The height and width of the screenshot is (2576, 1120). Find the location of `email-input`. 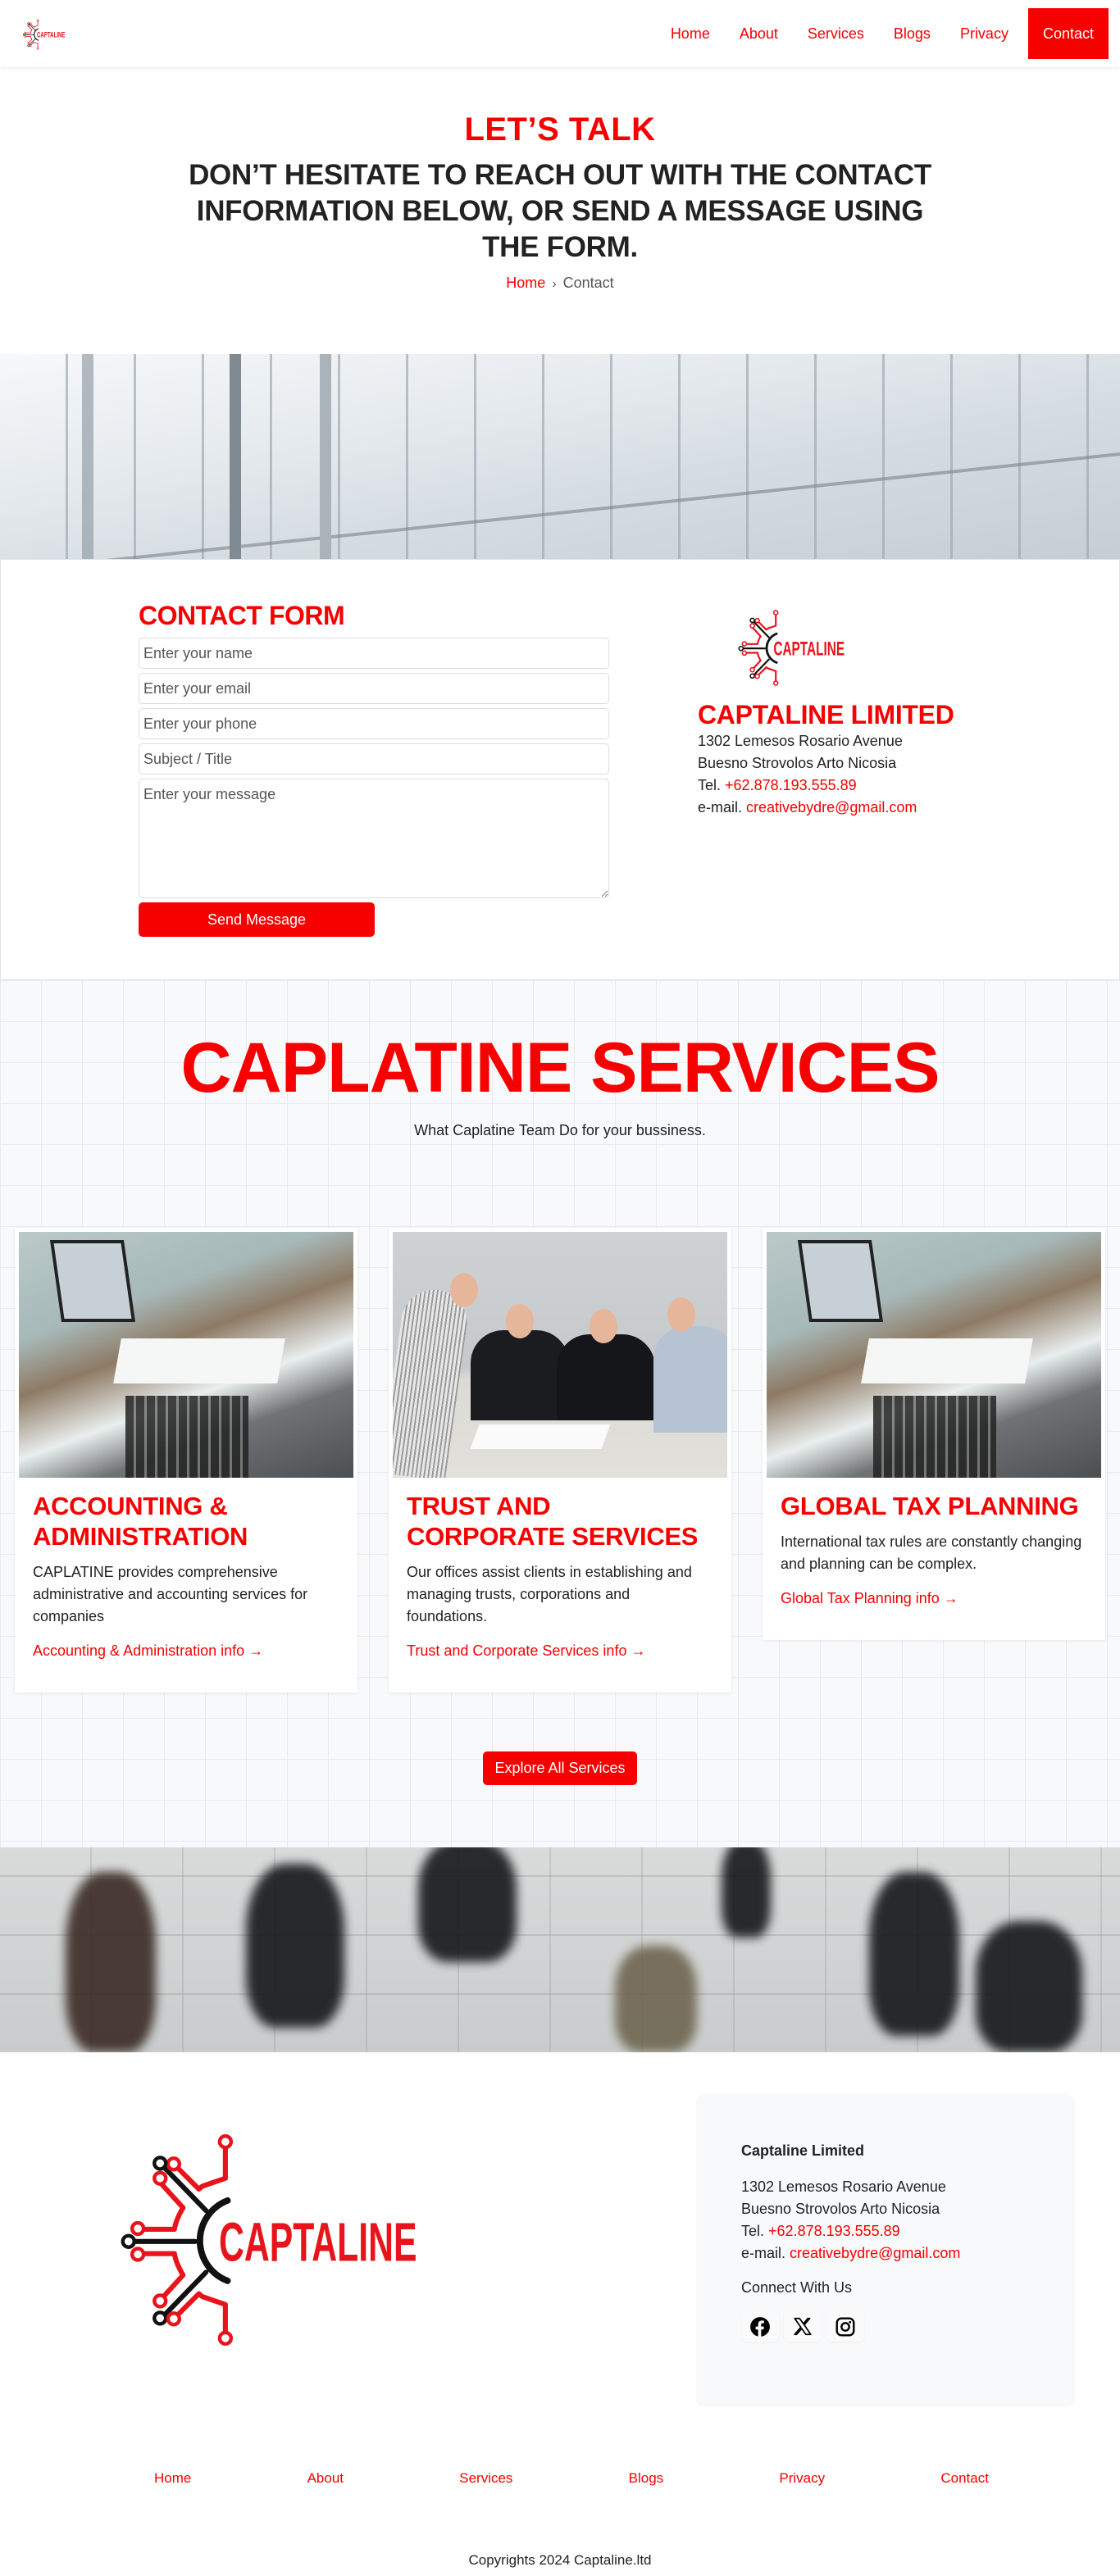

email-input is located at coordinates (374, 689).